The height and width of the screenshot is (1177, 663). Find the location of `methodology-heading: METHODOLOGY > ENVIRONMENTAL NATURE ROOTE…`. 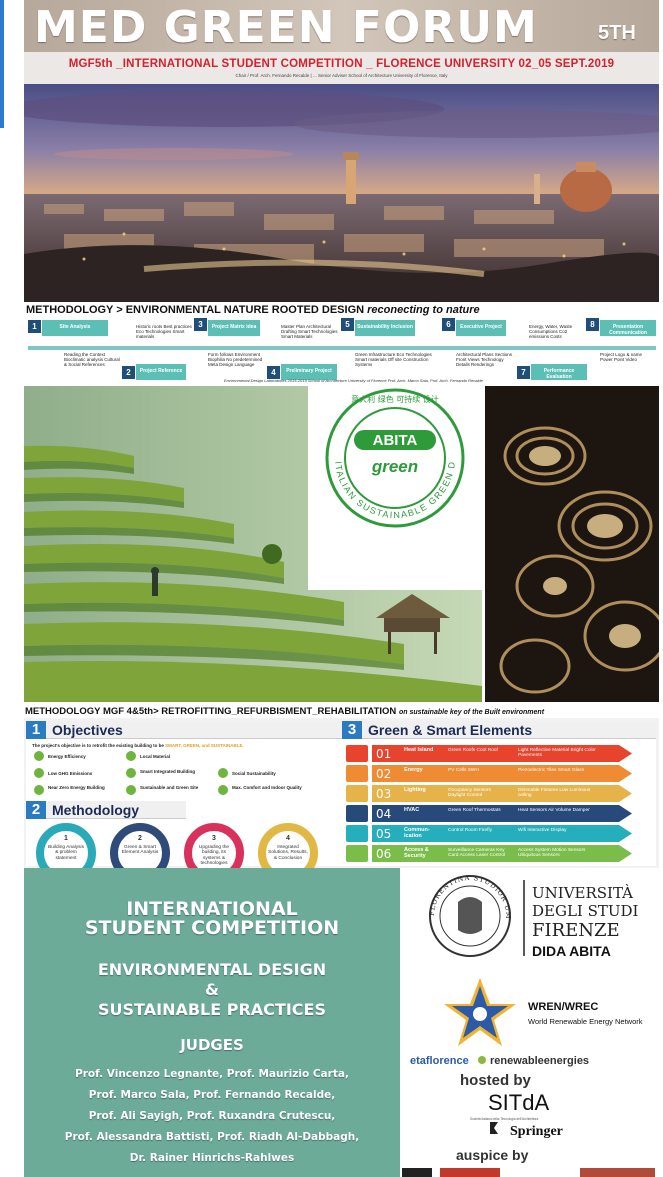

methodology-heading: METHODOLOGY > ENVIRONMENTAL NATURE ROOTE… is located at coordinates (253, 310).